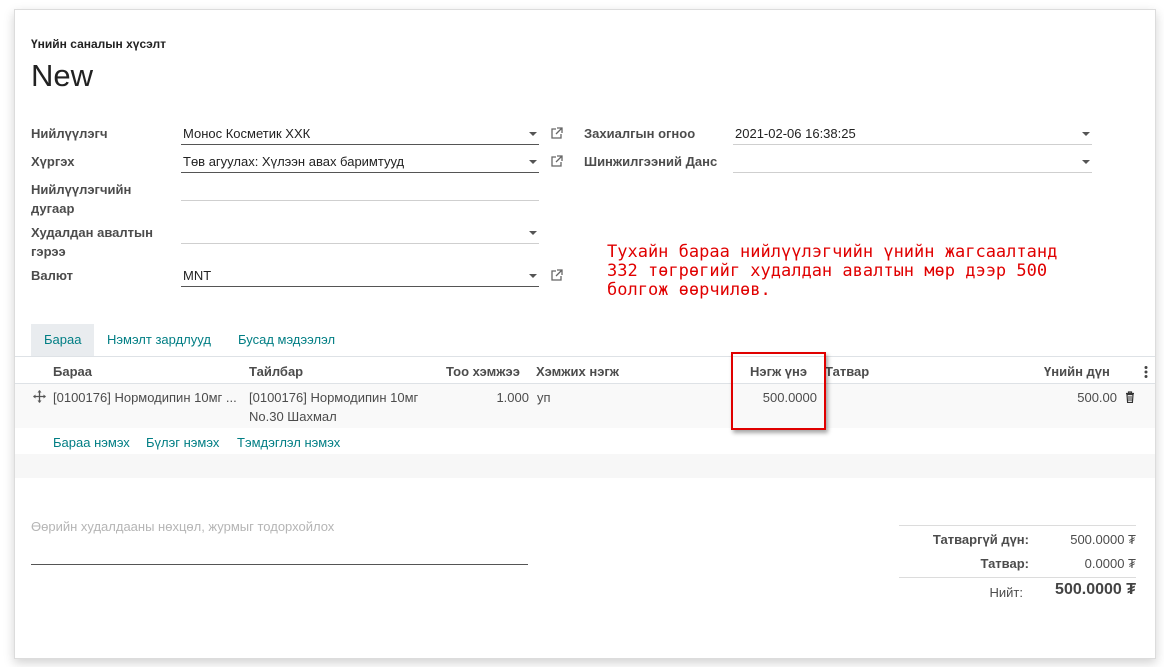 This screenshot has width=1164, height=667. What do you see at coordinates (52, 275) in the screenshot?
I see `currency-label: Валют` at bounding box center [52, 275].